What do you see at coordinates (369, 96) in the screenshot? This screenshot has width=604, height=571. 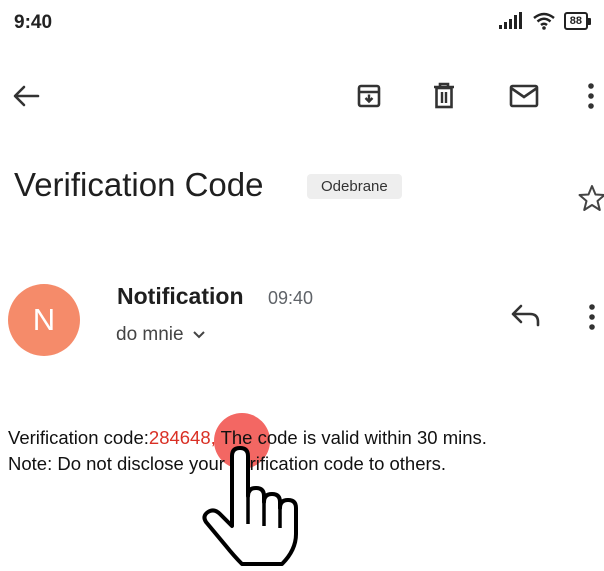 I see `archive-icon` at bounding box center [369, 96].